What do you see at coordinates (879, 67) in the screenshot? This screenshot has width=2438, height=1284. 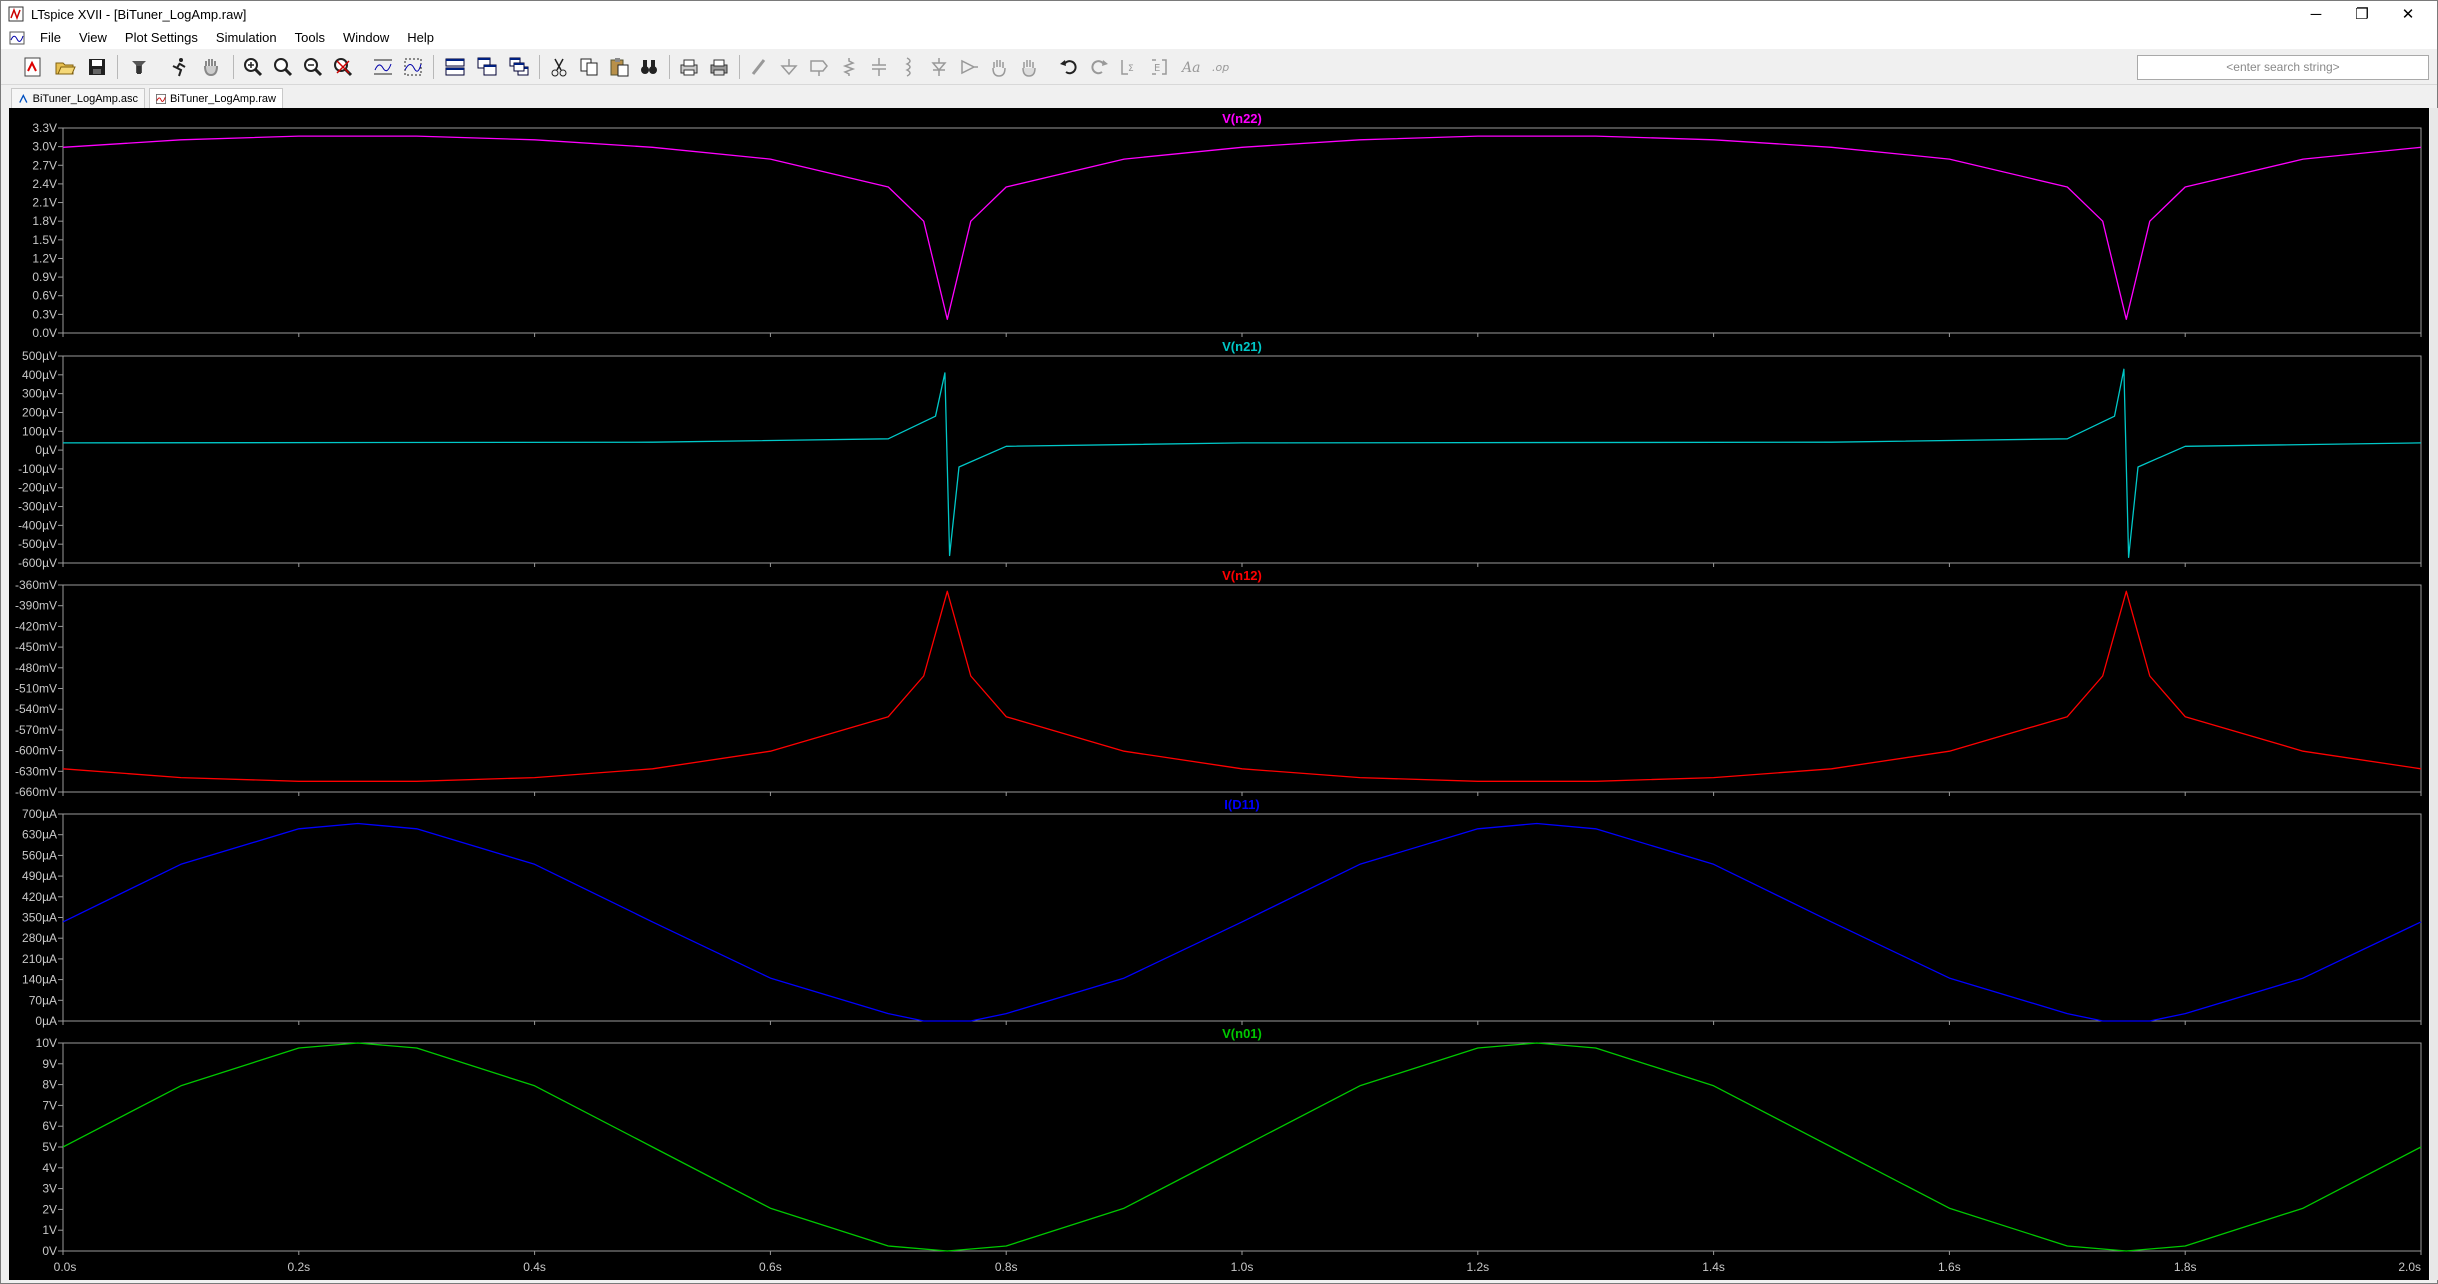 I see `capacitor-icon` at bounding box center [879, 67].